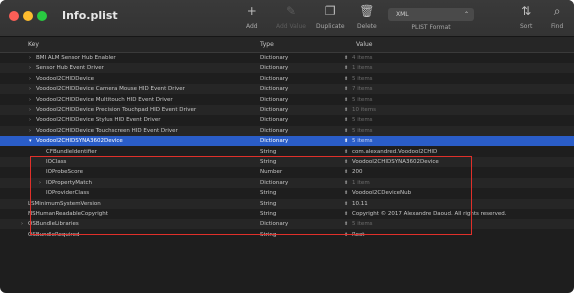  Describe the element at coordinates (394, 152) in the screenshot. I see `row-value: com.alexandred.VoodooI2CHID` at that location.